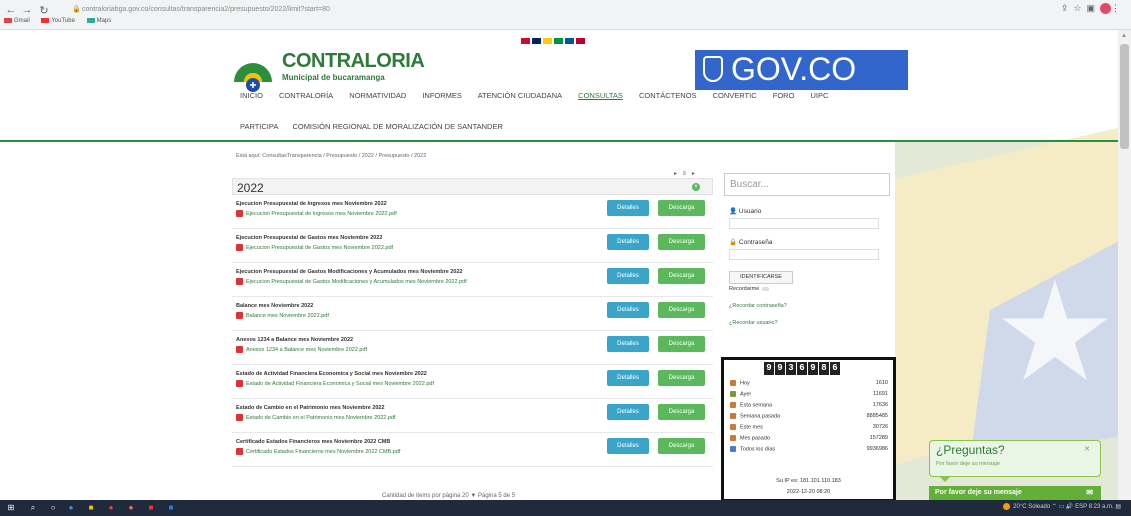 Image resolution: width=1131 pixels, height=516 pixels. What do you see at coordinates (45, 20) in the screenshot?
I see `youtube-icon` at bounding box center [45, 20].